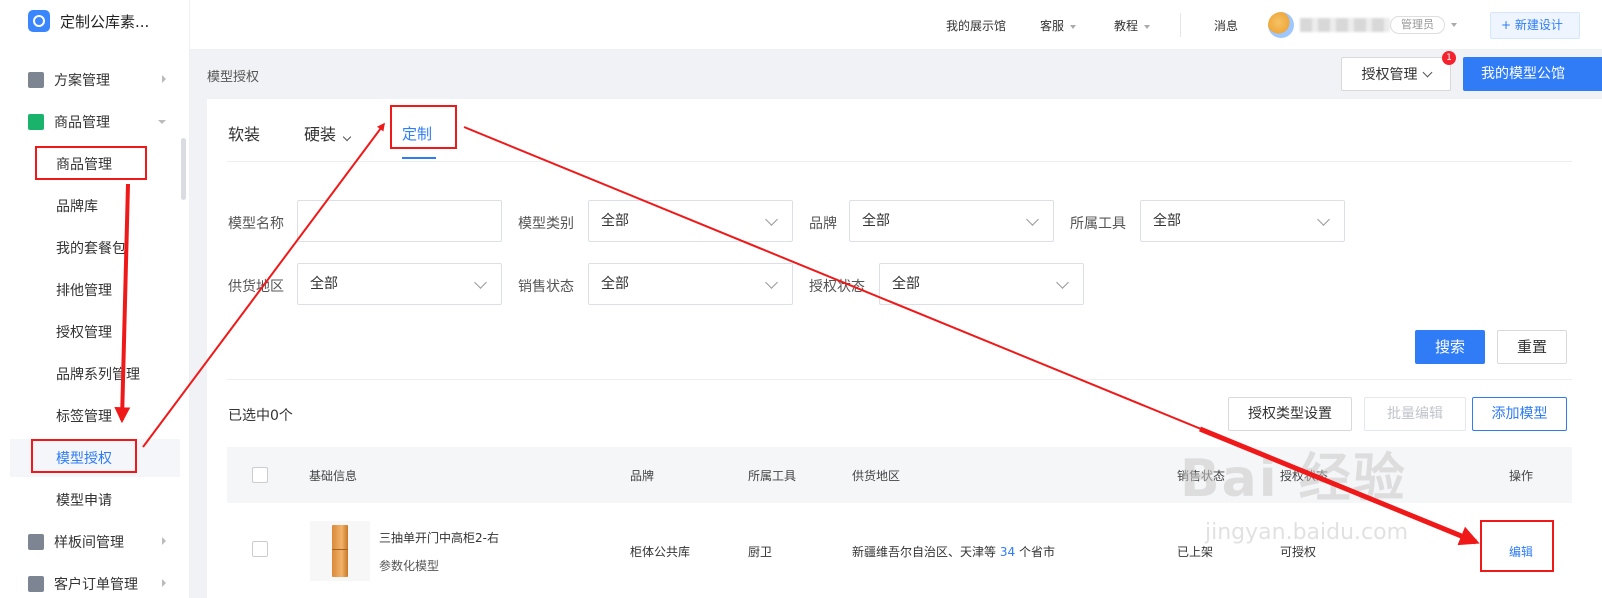  What do you see at coordinates (94, 206) in the screenshot?
I see `sidebar-item-brand-library: 品牌库` at bounding box center [94, 206].